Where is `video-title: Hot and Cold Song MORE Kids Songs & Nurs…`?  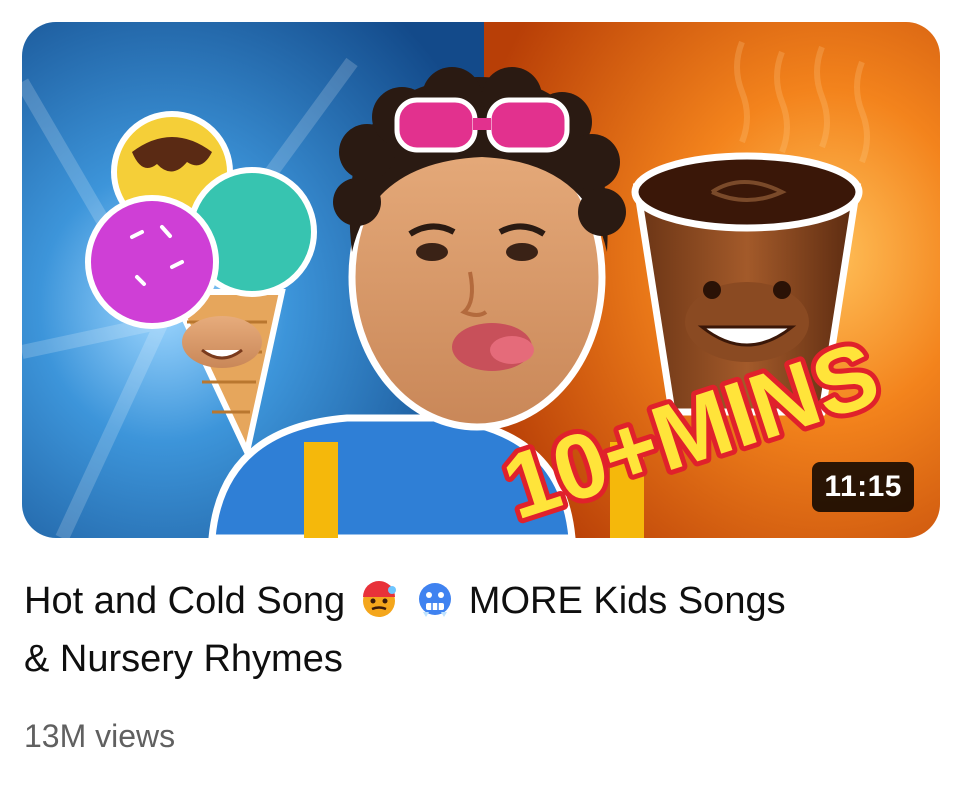 video-title: Hot and Cold Song MORE Kids Songs & Nurs… is located at coordinates (464, 630).